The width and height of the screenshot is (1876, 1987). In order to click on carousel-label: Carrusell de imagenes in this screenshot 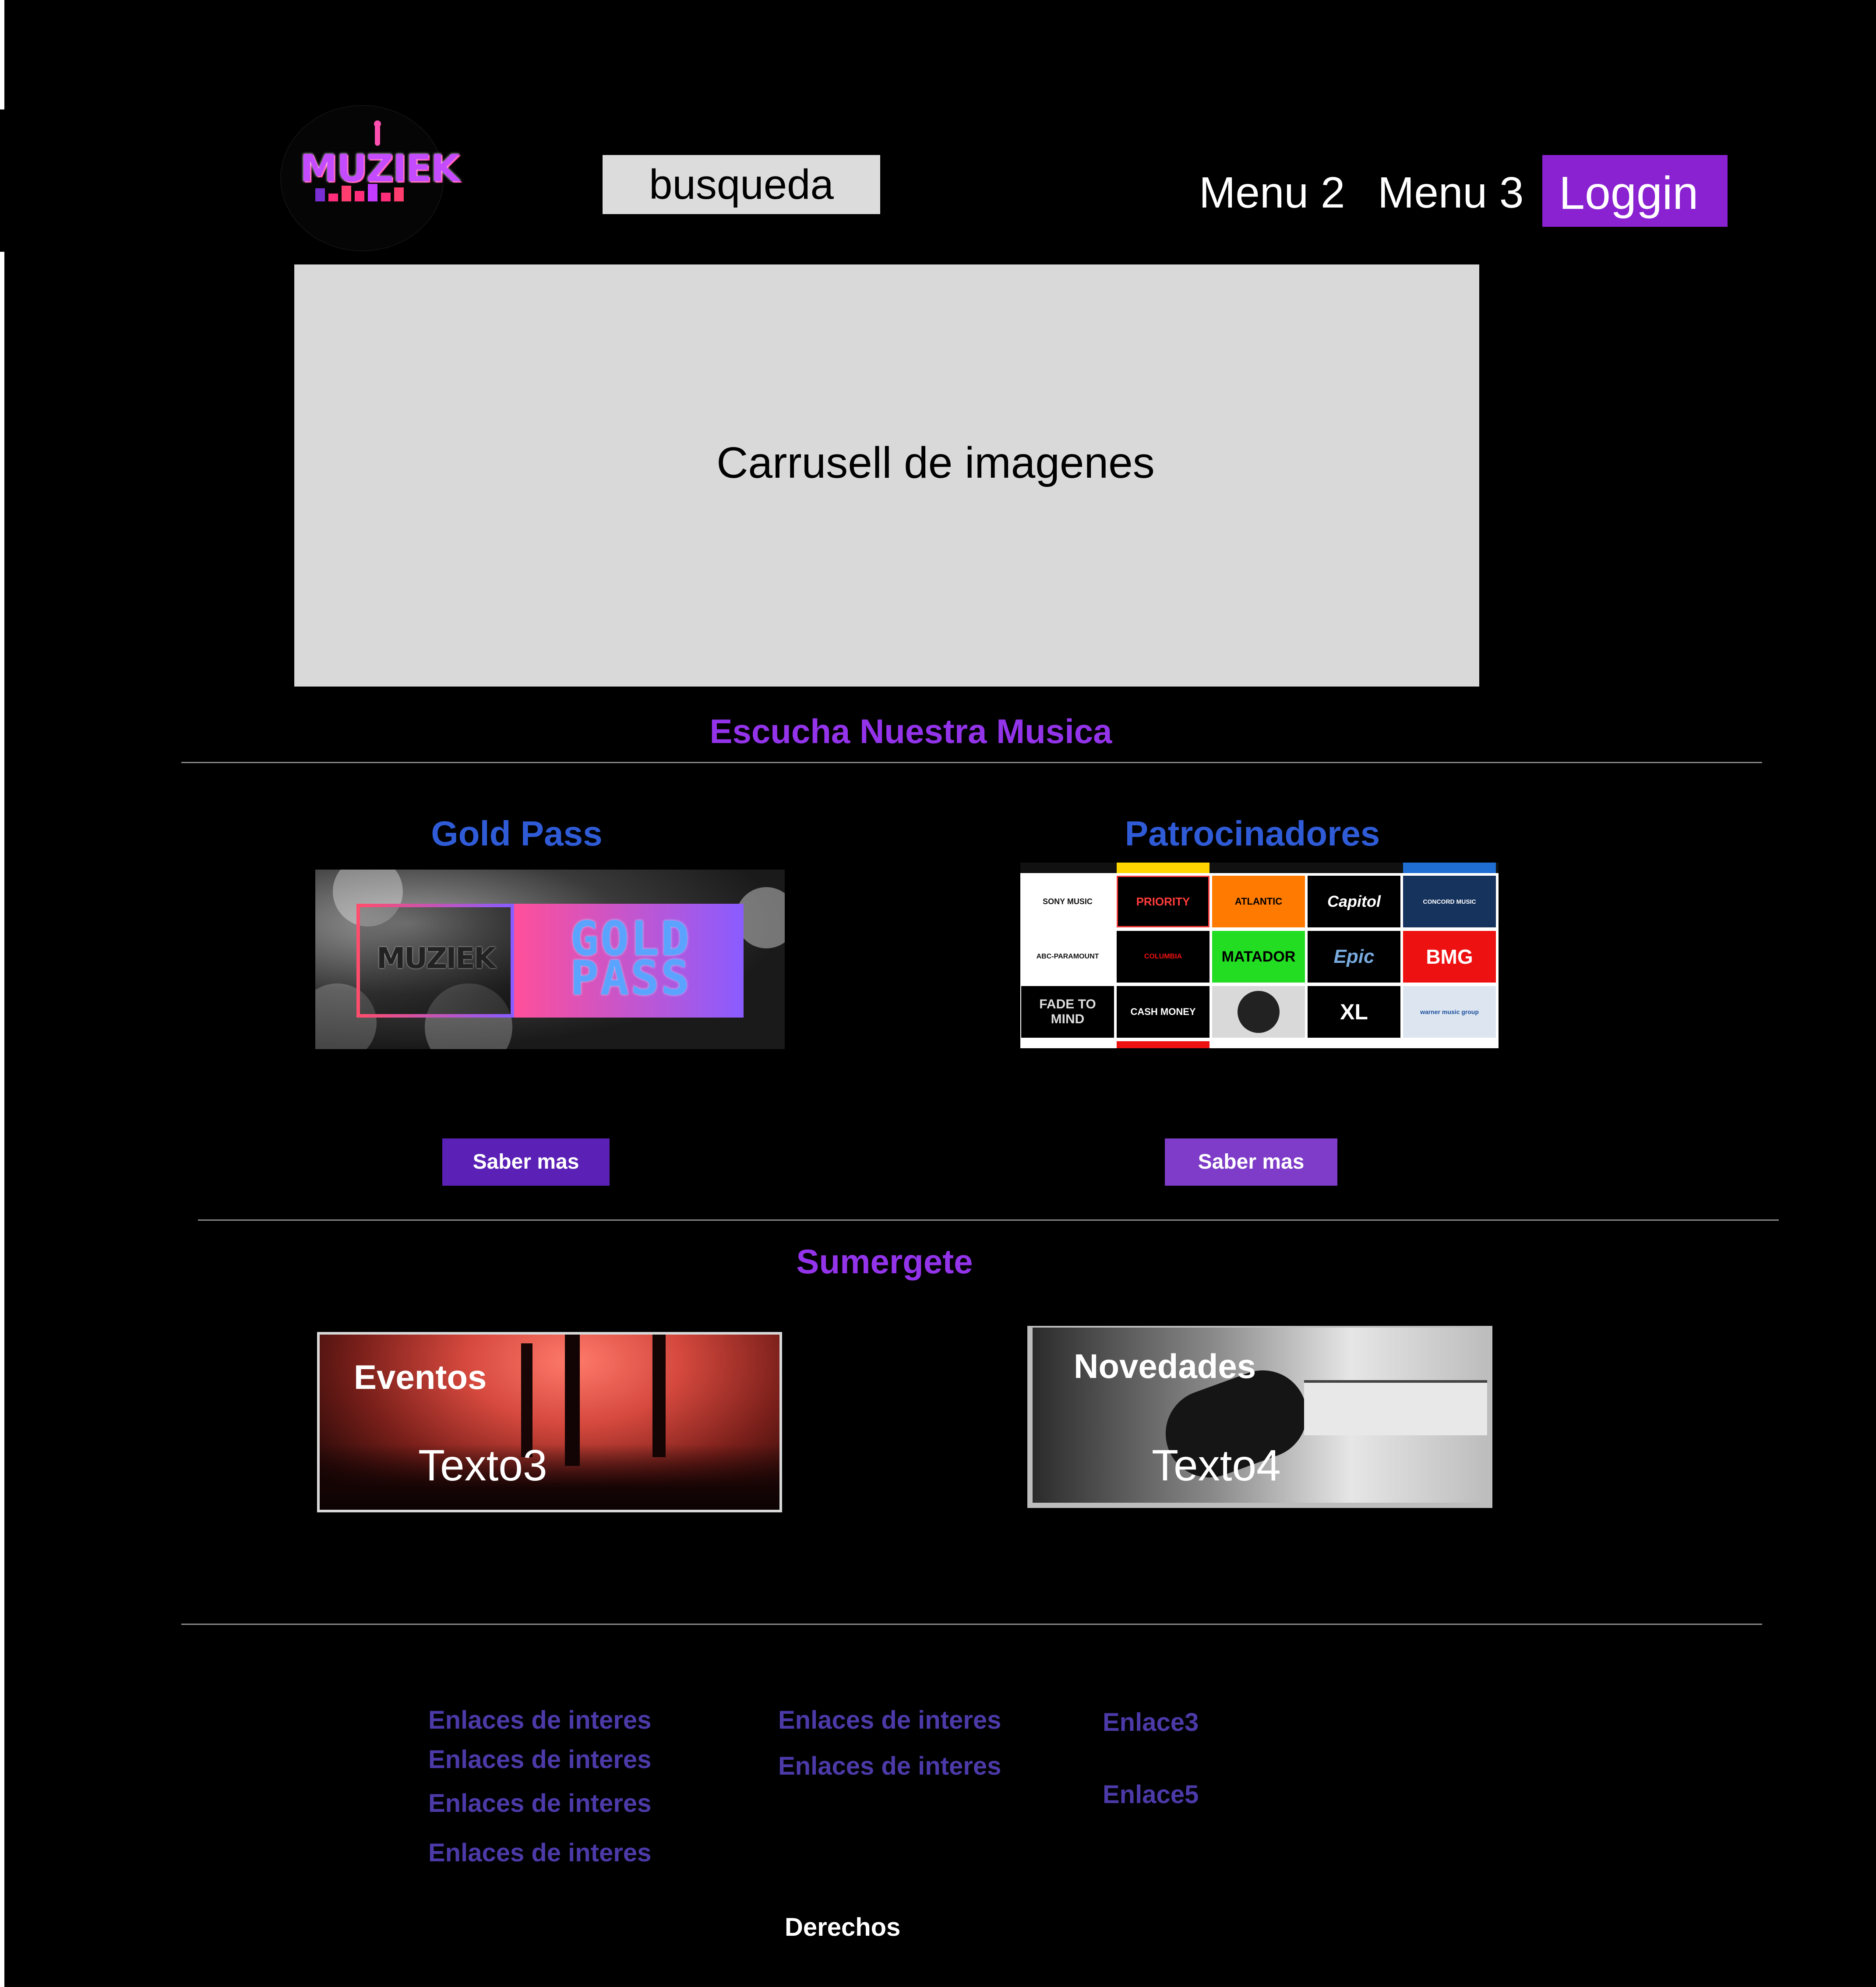, I will do `click(936, 462)`.